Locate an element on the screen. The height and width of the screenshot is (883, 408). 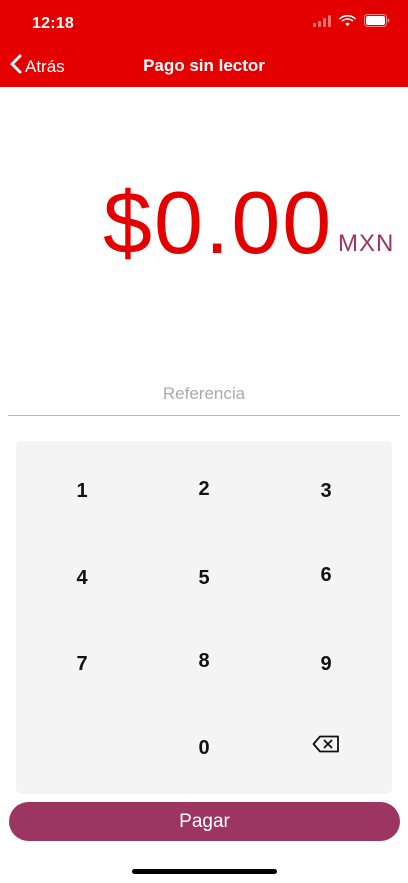
key-5: 5 is located at coordinates (204, 578).